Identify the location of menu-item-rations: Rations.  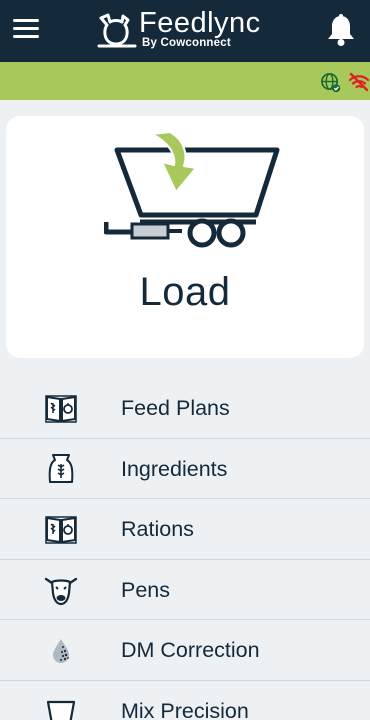
(185, 529).